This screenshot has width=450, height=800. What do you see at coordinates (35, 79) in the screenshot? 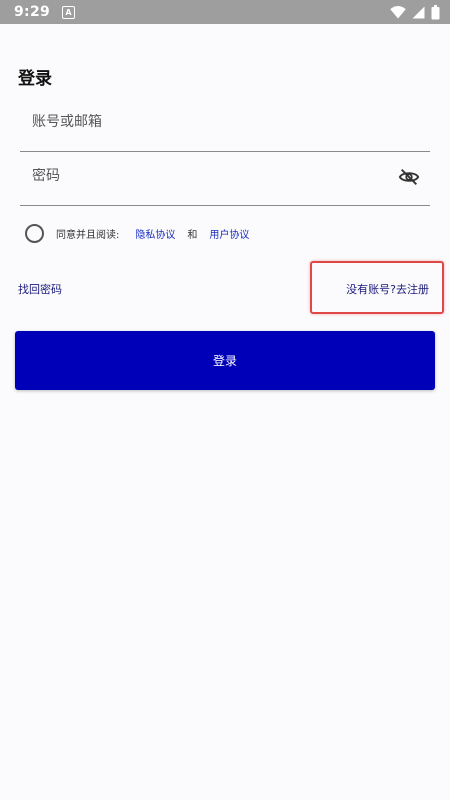
I see `page-title: 登录` at bounding box center [35, 79].